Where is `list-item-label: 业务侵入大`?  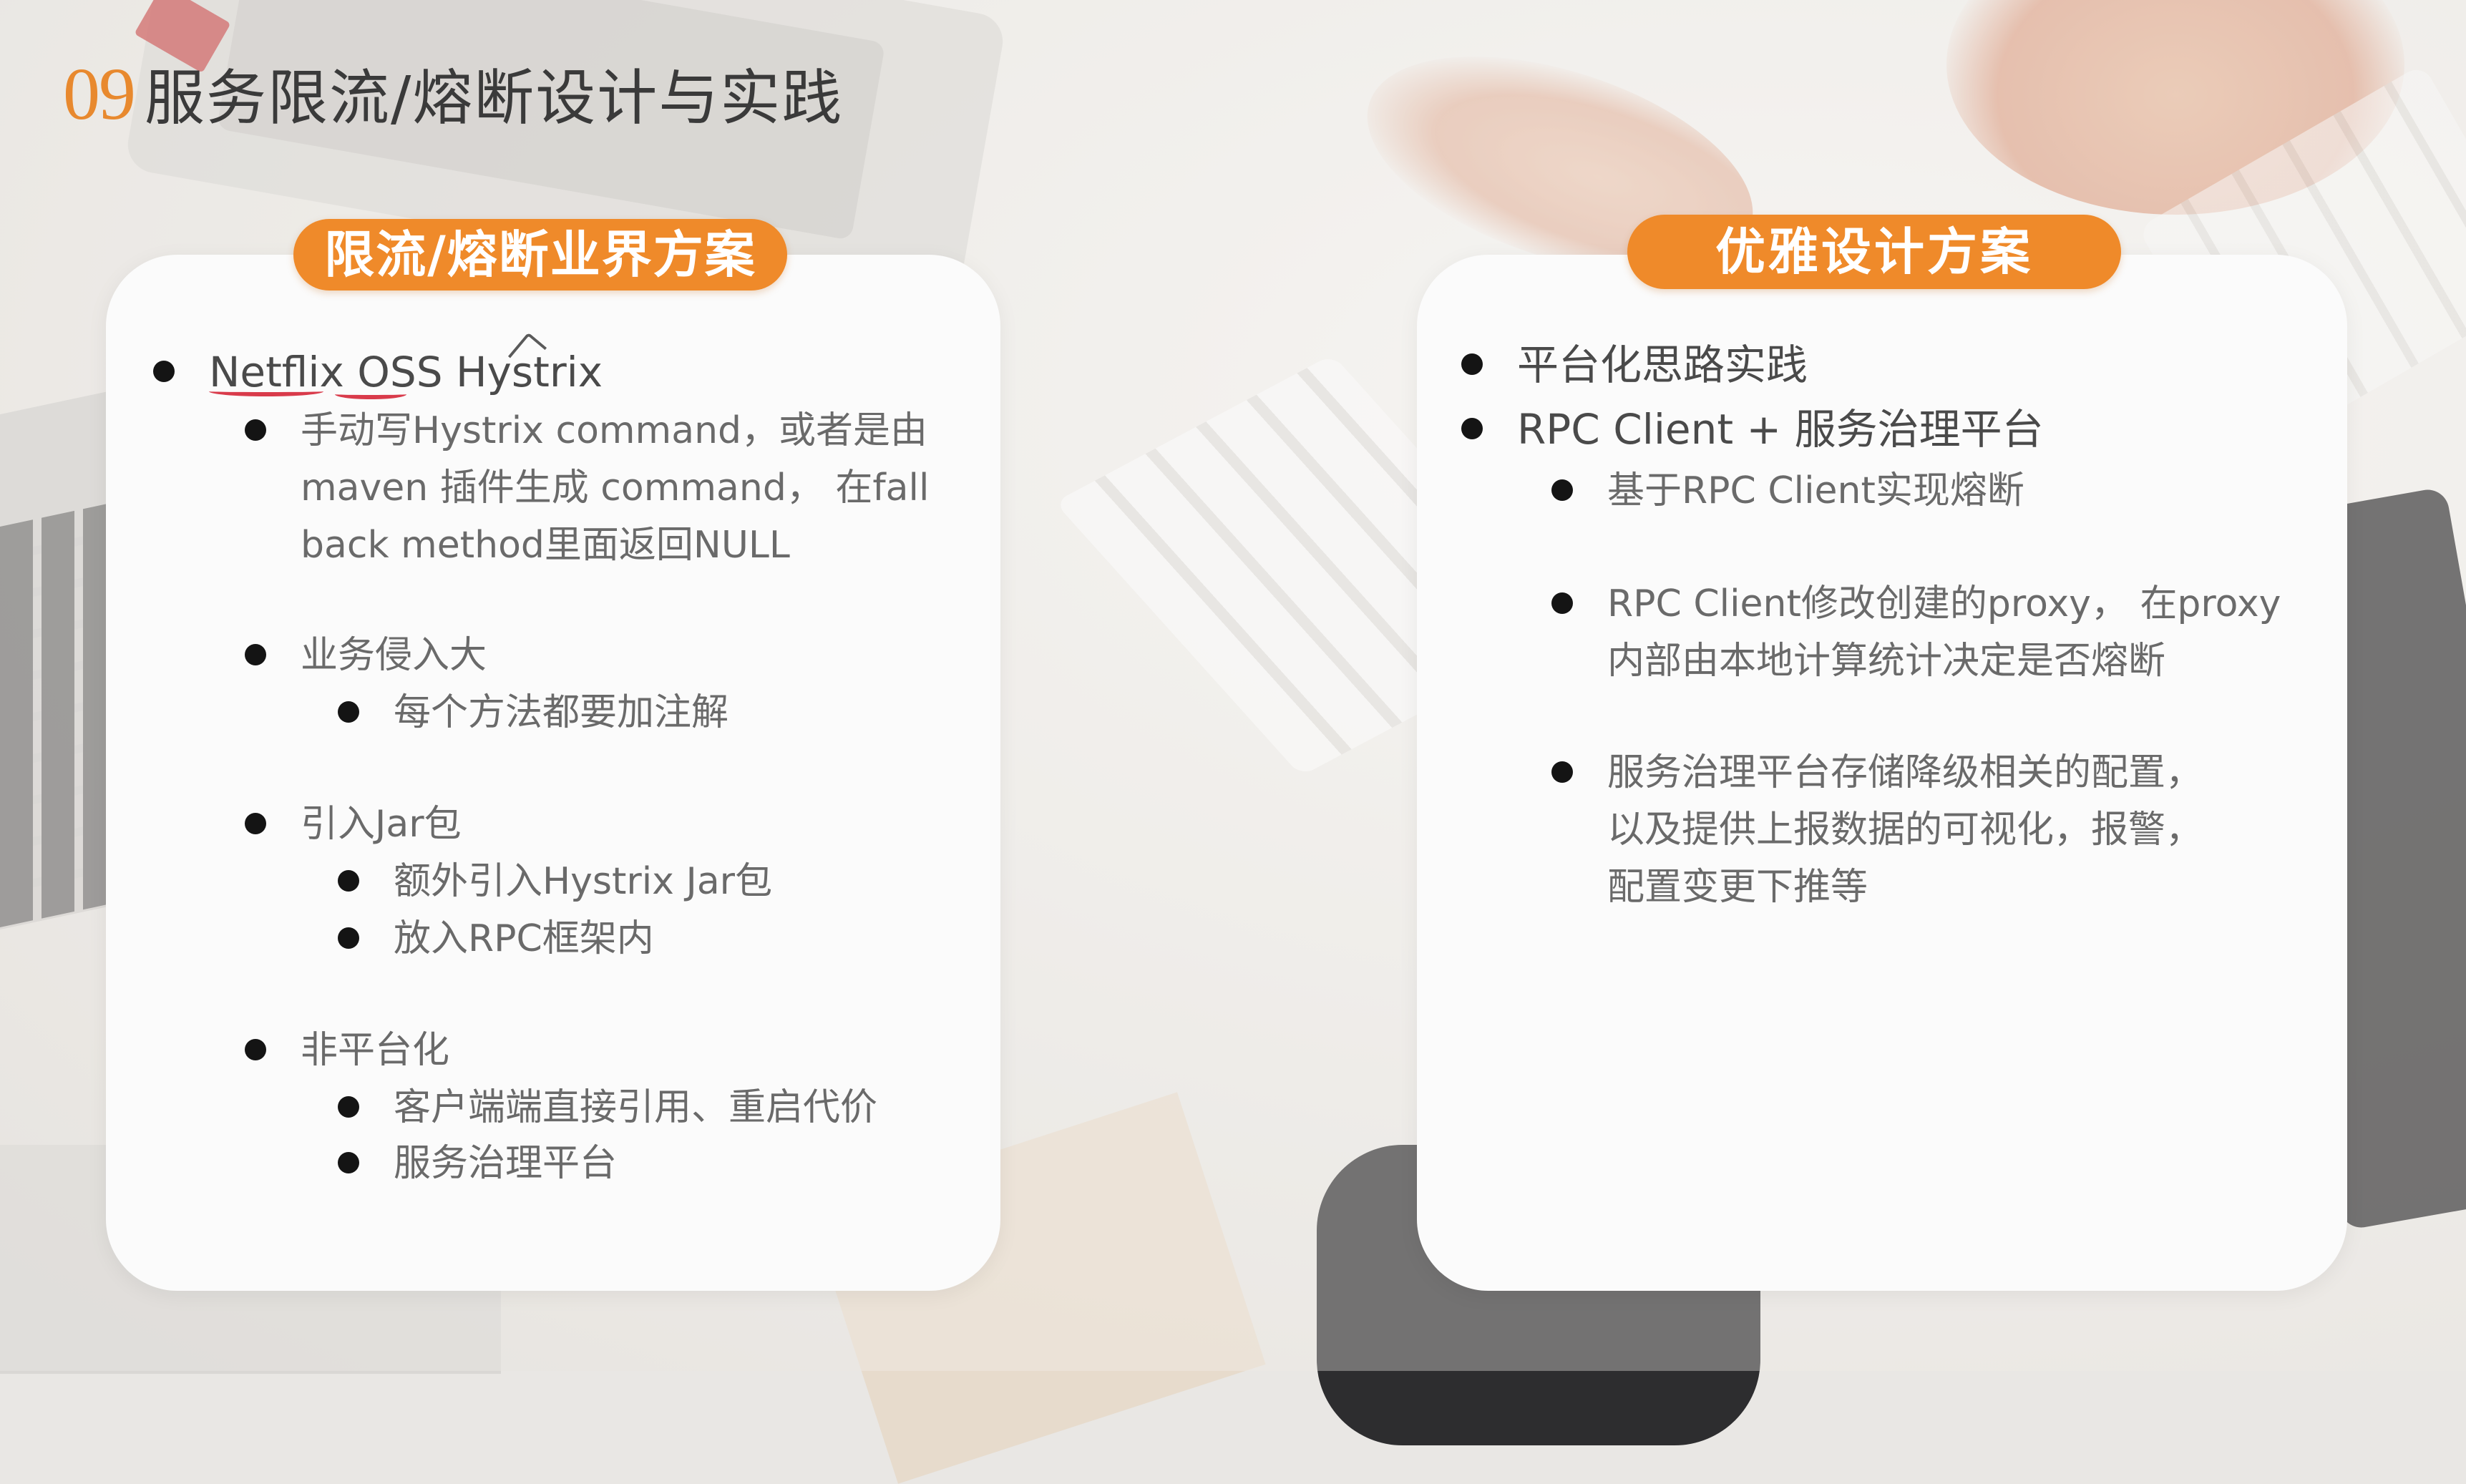 list-item-label: 业务侵入大 is located at coordinates (394, 655).